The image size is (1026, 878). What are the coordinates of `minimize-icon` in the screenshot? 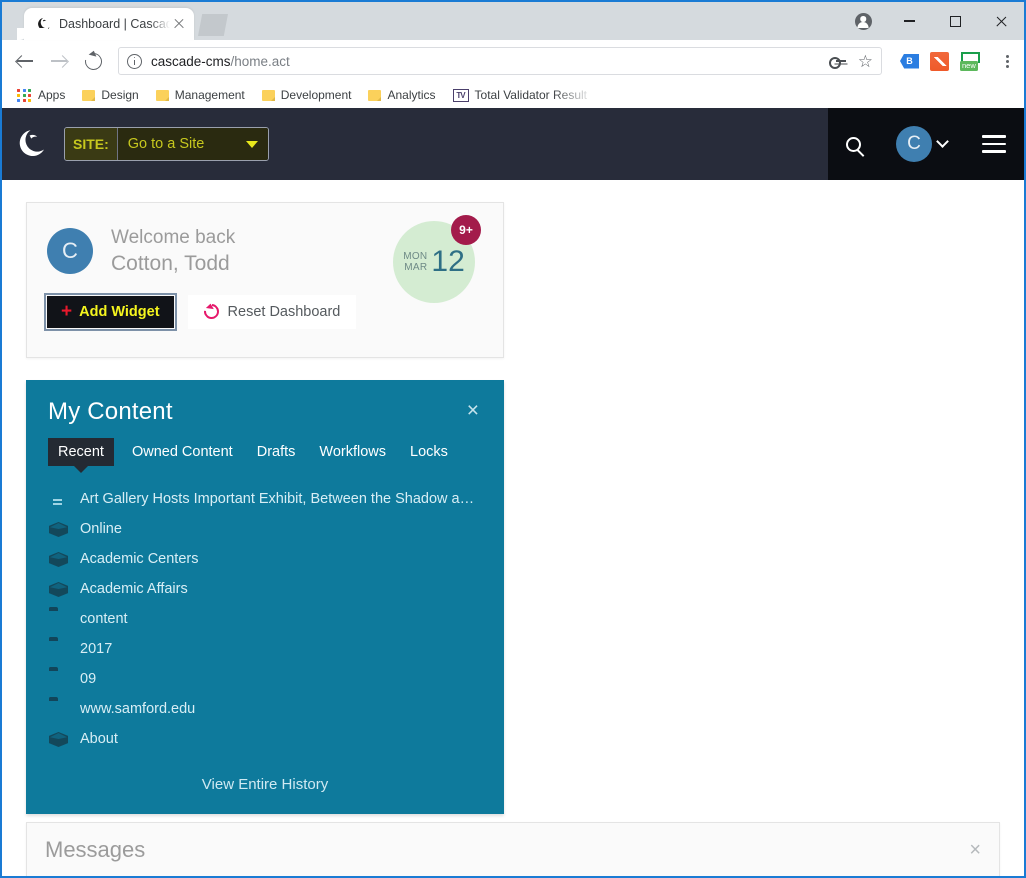 It's located at (909, 21).